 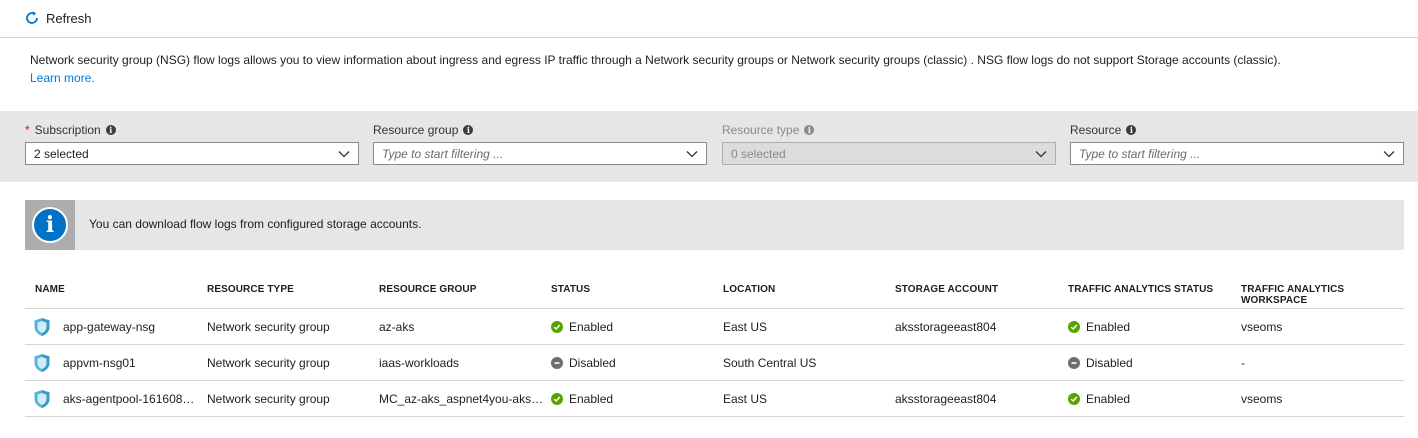 What do you see at coordinates (416, 130) in the screenshot?
I see `resource-group-label: Resource group` at bounding box center [416, 130].